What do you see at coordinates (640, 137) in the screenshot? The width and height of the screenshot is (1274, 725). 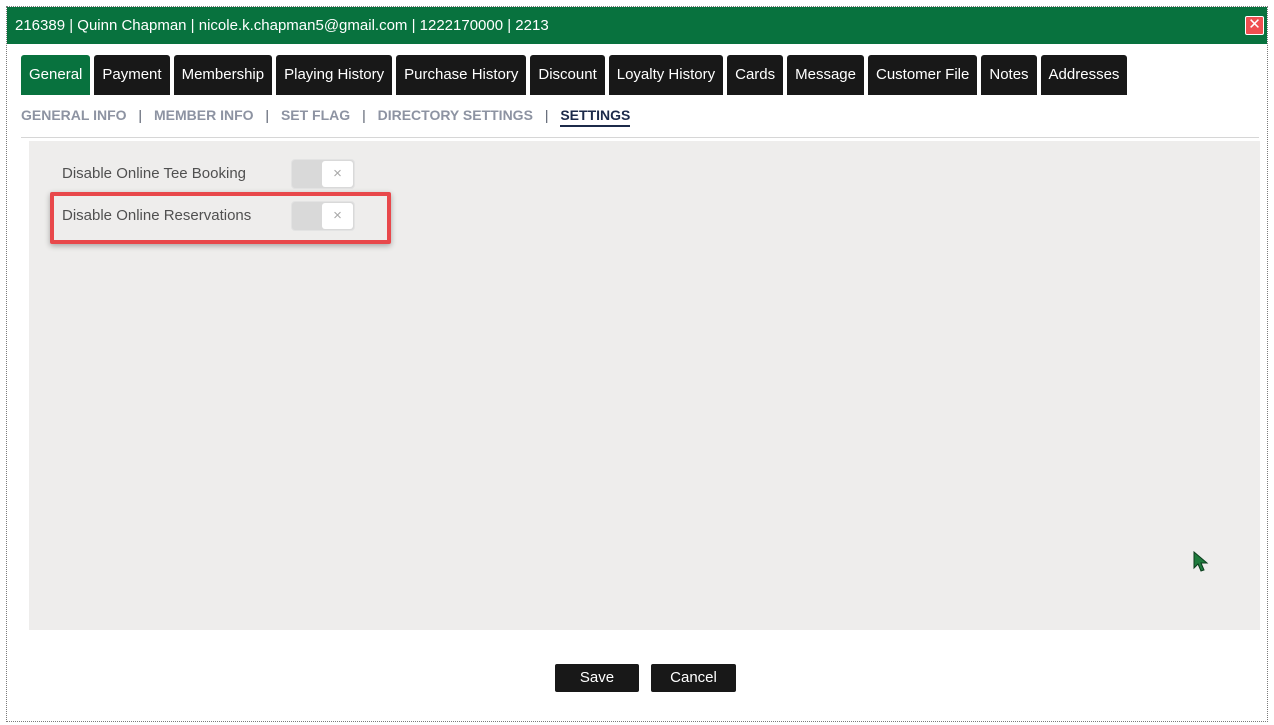 I see `subnav-divider` at bounding box center [640, 137].